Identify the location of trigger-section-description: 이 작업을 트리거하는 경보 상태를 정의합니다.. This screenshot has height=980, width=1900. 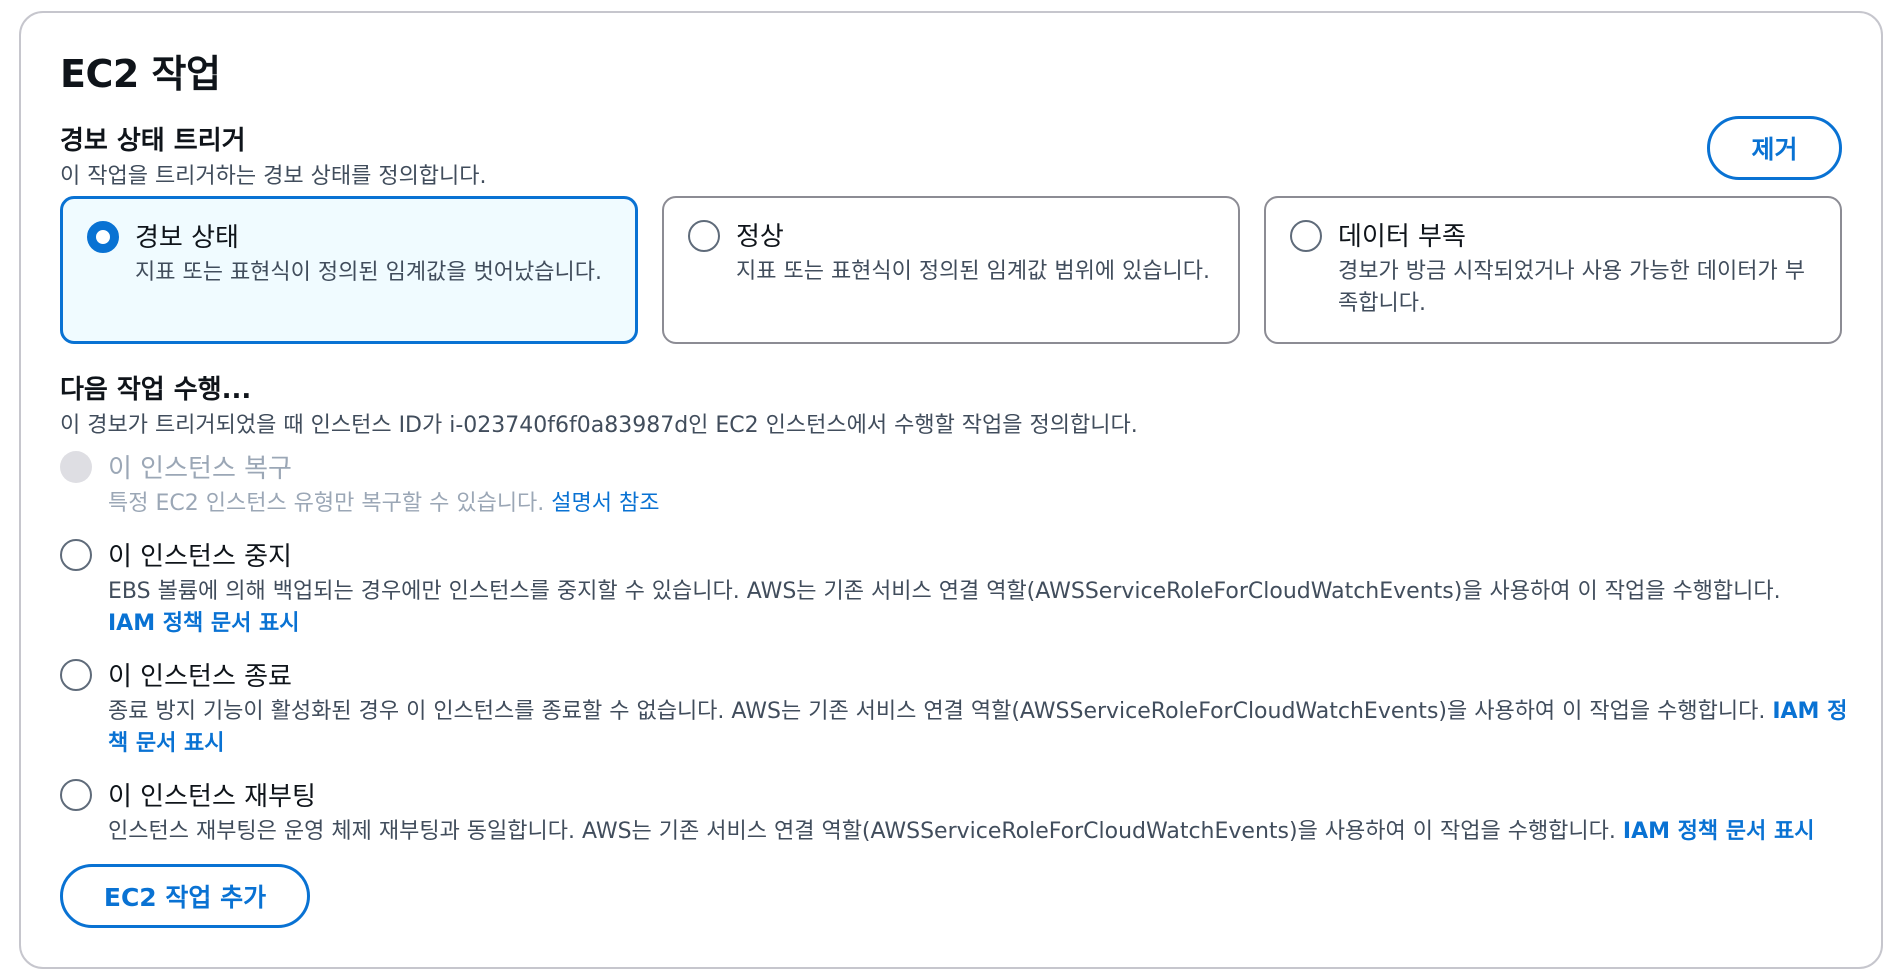
(273, 176).